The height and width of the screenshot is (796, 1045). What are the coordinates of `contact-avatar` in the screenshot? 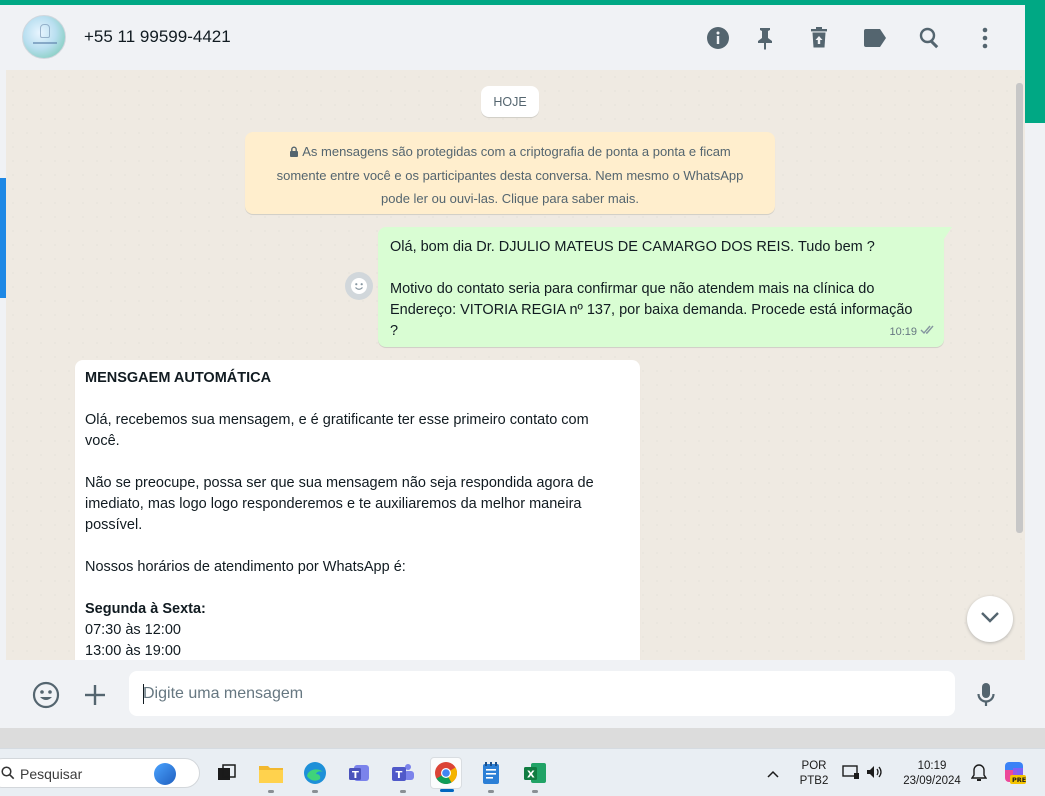 It's located at (44, 37).